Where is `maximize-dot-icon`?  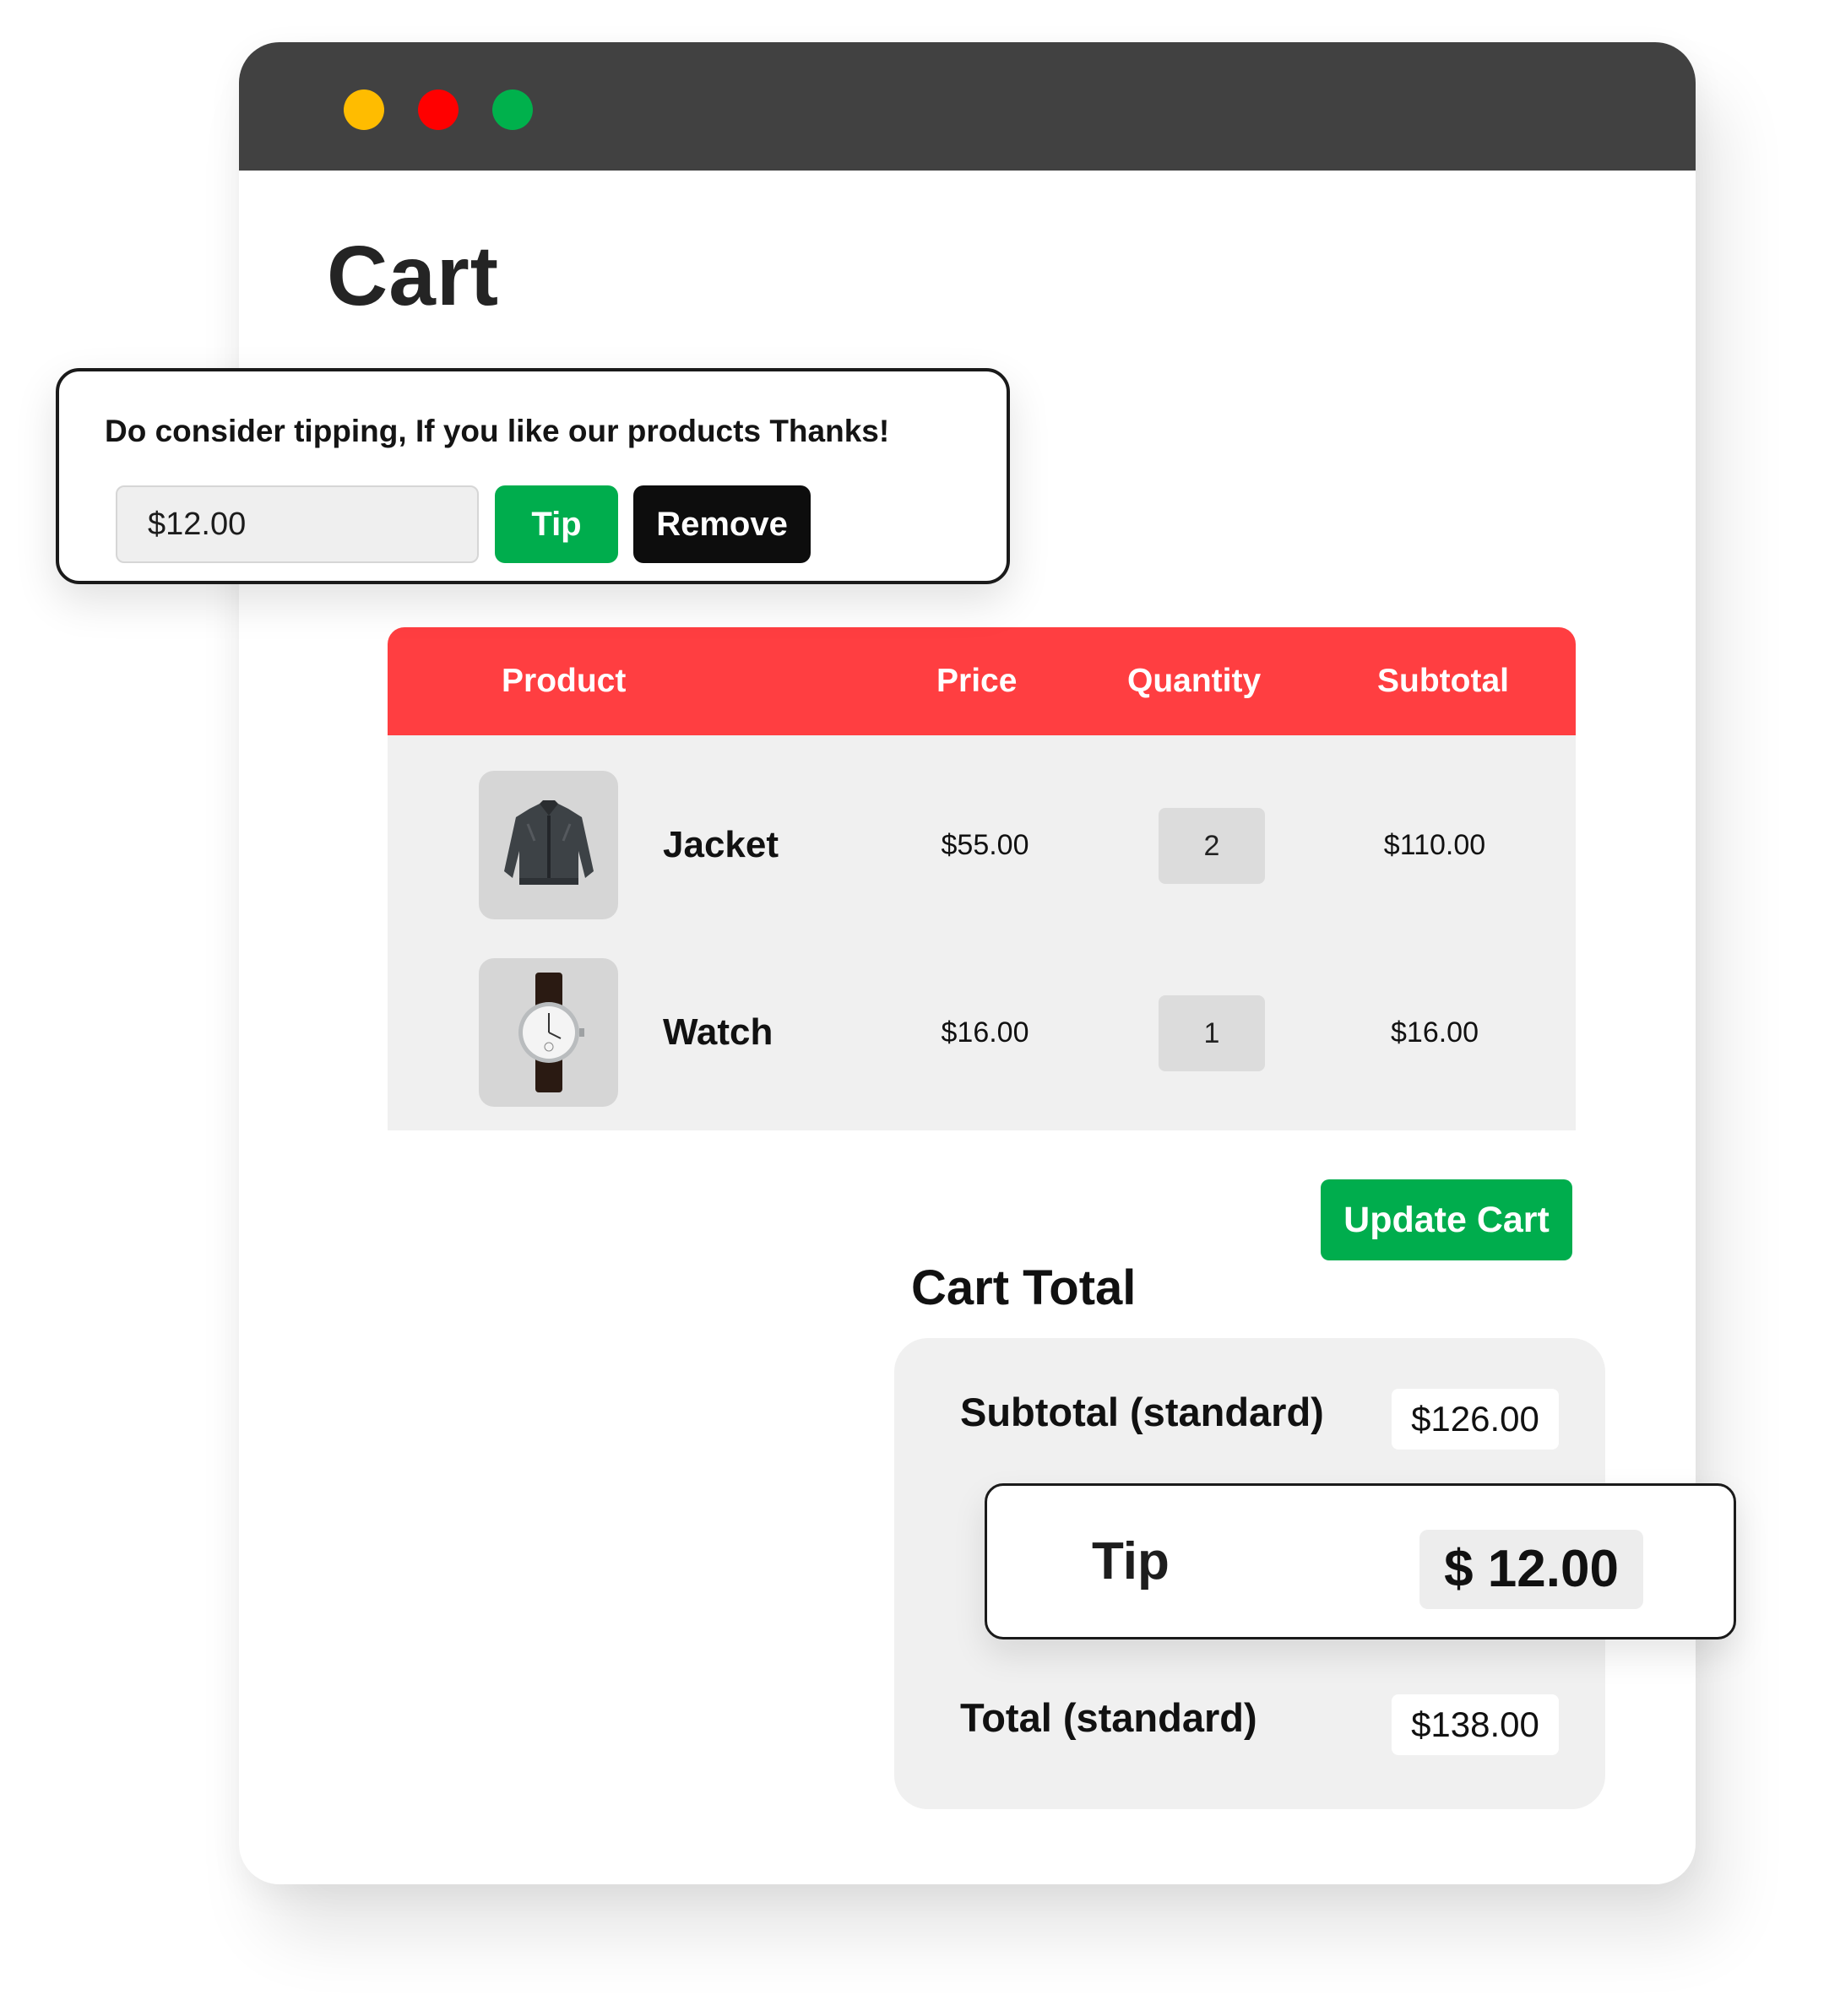
maximize-dot-icon is located at coordinates (512, 109).